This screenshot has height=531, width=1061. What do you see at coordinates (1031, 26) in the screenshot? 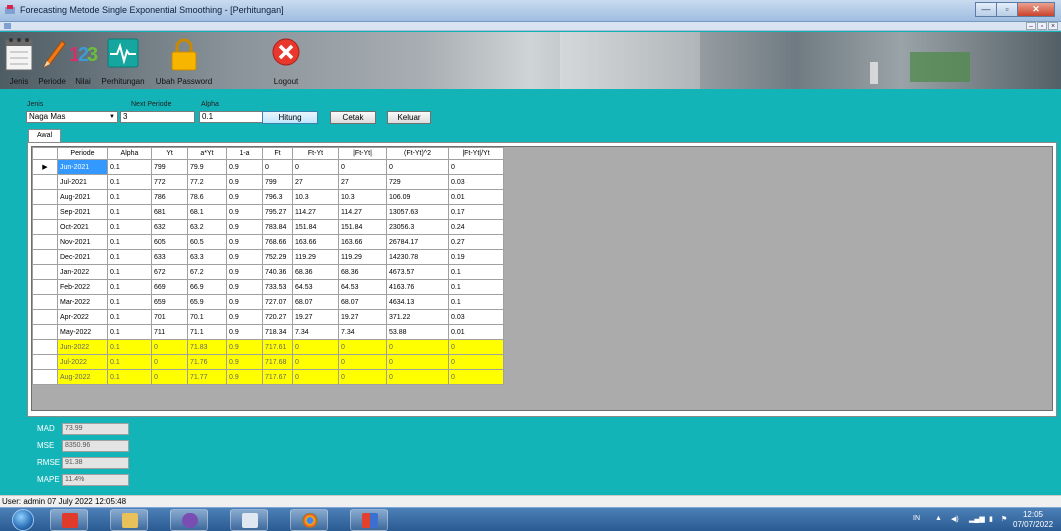
I see `mdi-minimize-button: –` at bounding box center [1031, 26].